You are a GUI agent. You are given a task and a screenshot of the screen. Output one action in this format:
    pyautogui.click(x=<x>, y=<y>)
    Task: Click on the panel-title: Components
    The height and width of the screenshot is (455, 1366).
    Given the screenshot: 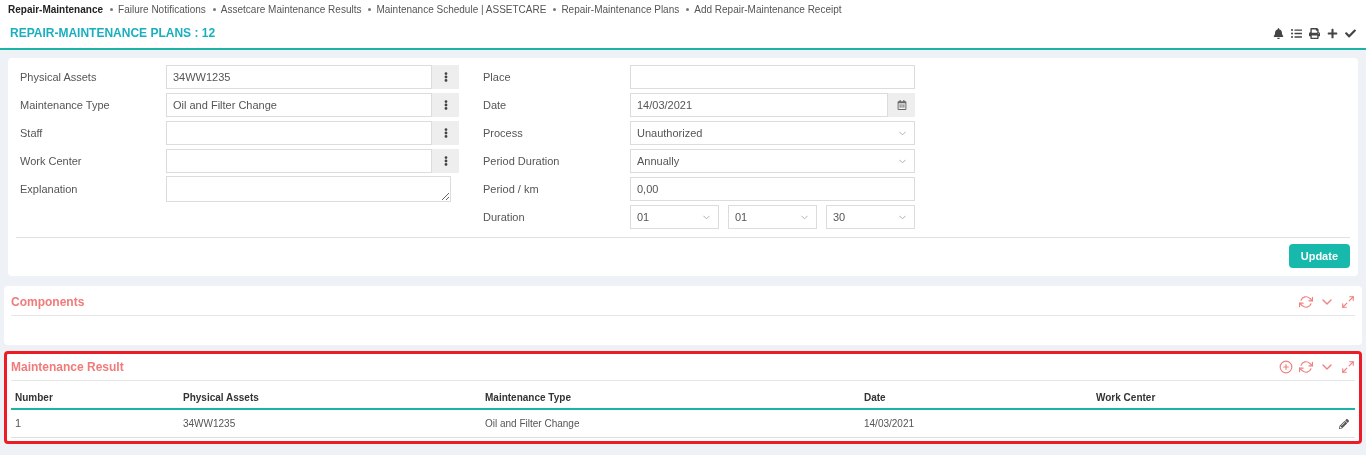 What is the action you would take?
    pyautogui.click(x=48, y=302)
    